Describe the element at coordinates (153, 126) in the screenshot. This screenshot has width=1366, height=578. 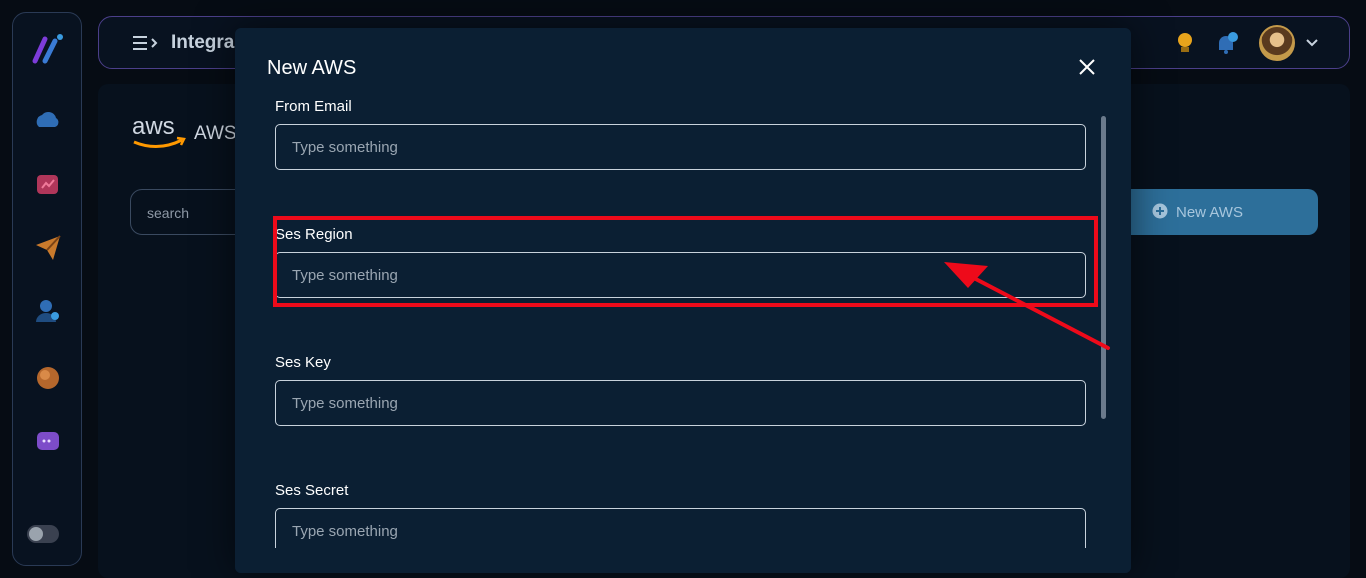
I see `svg-text: aws` at that location.